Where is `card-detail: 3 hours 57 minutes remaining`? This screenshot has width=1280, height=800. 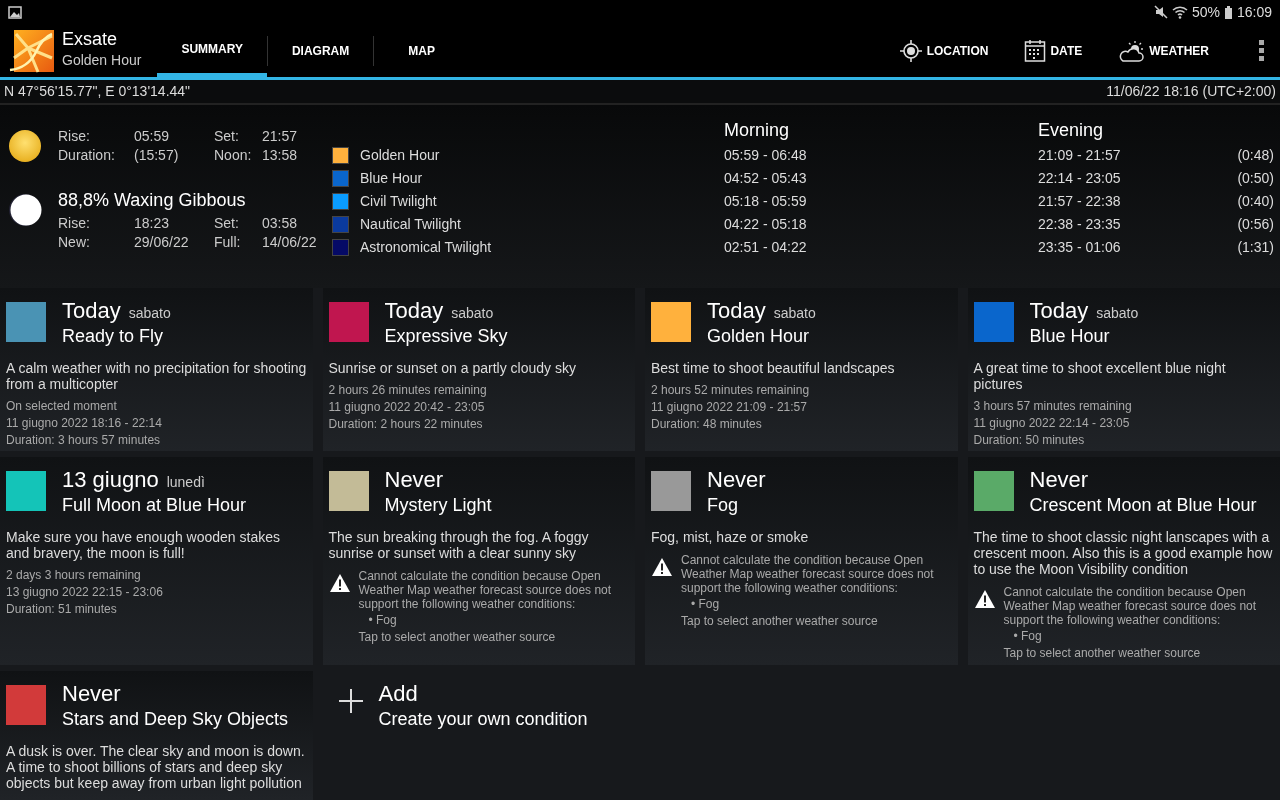 card-detail: 3 hours 57 minutes remaining is located at coordinates (1053, 406).